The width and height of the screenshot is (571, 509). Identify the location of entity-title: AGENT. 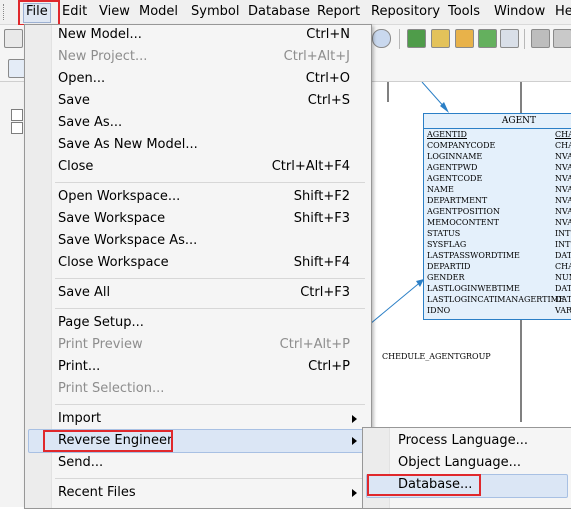
(497, 121).